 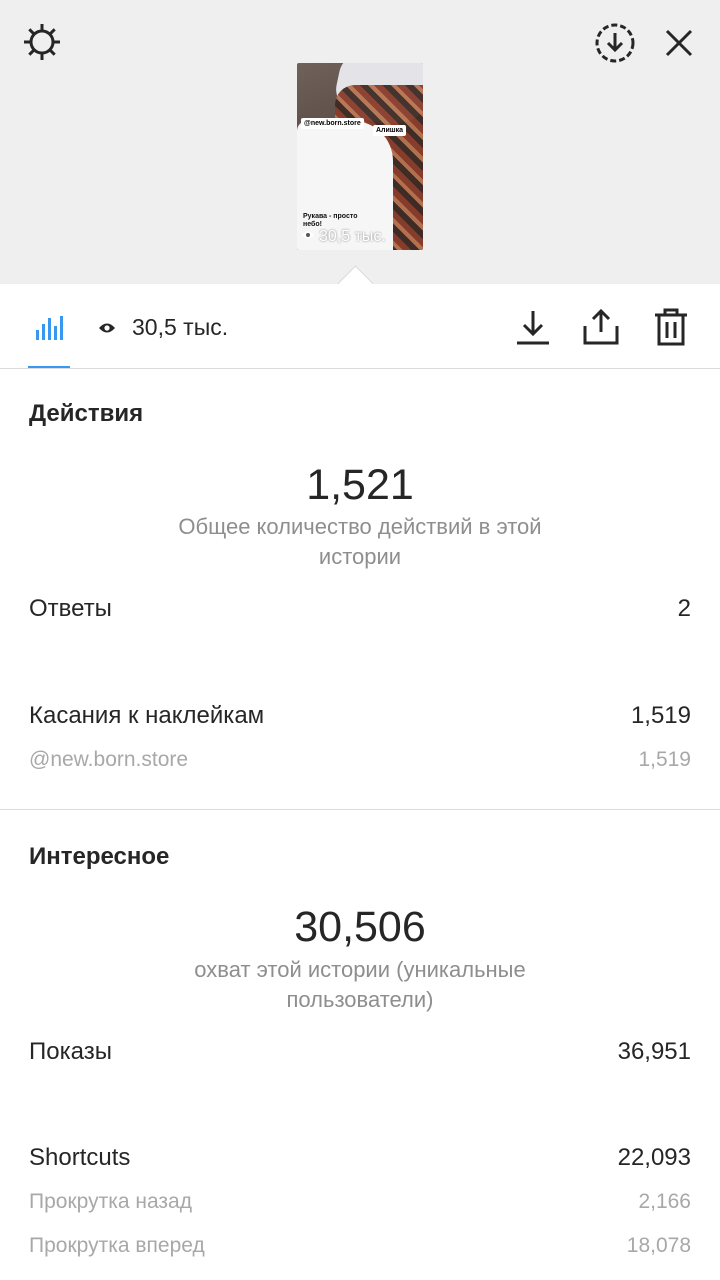 I want to click on total-actions-value: 1,521, so click(x=360, y=485).